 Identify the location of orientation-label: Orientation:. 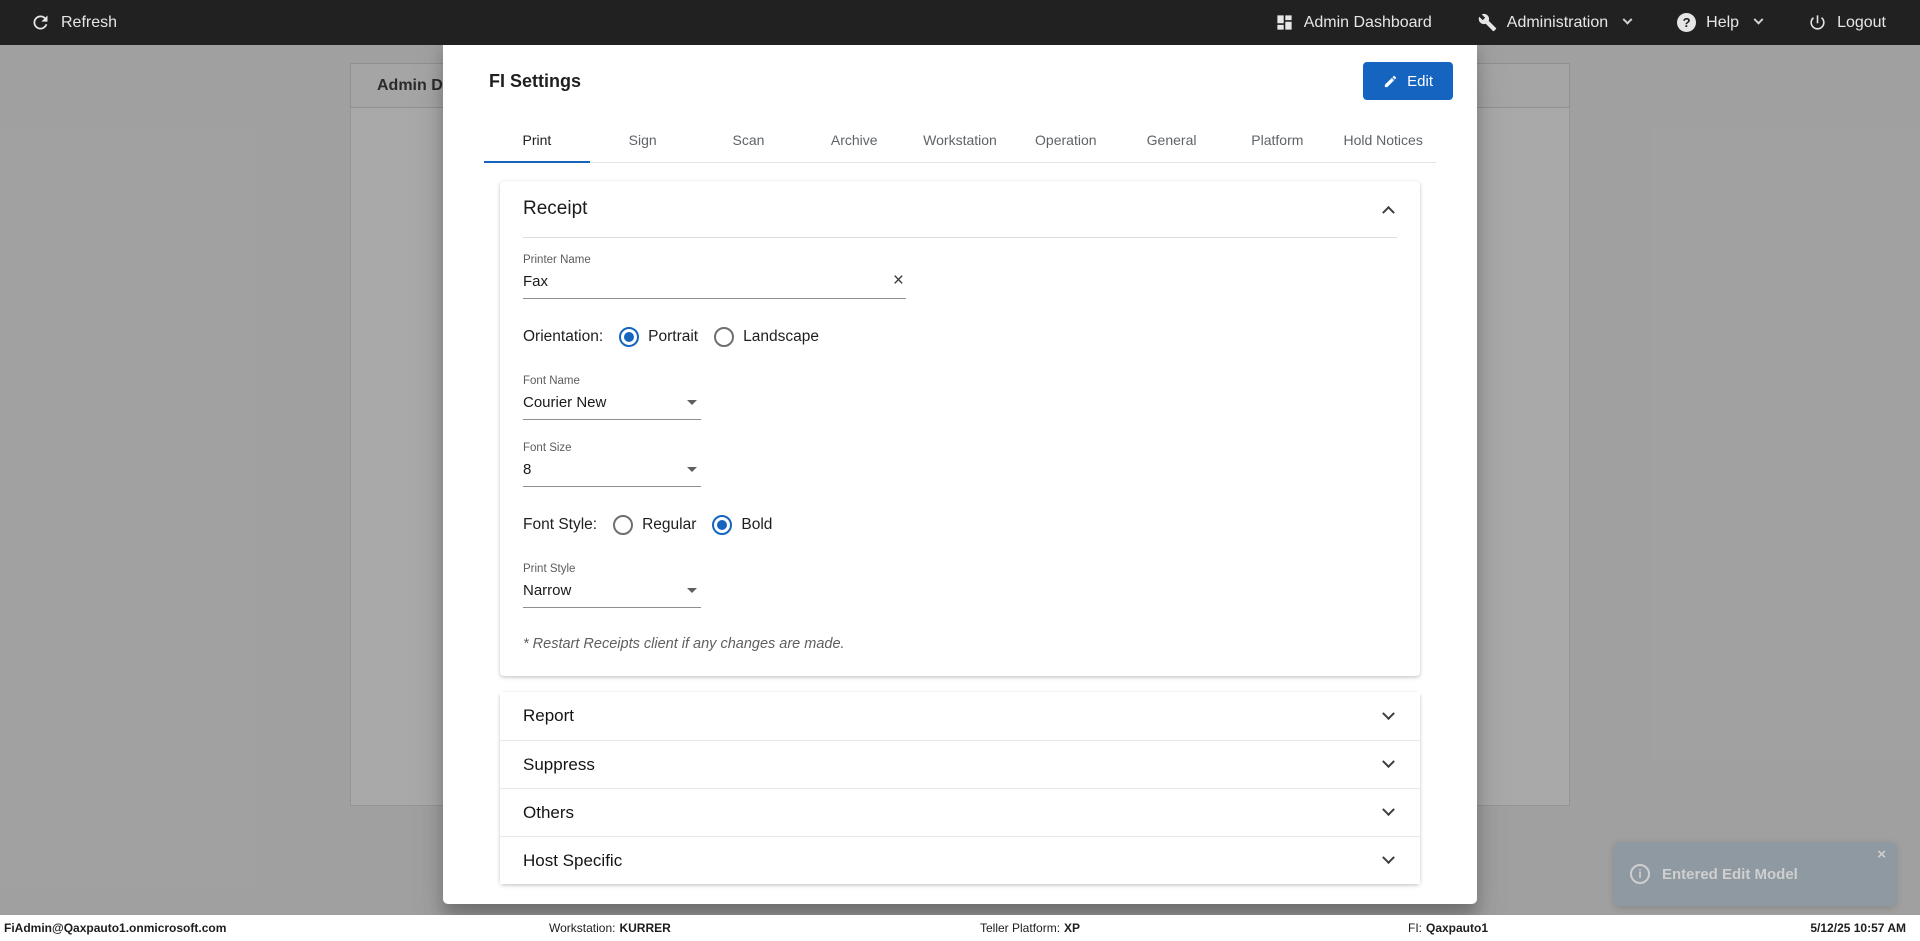
(563, 336).